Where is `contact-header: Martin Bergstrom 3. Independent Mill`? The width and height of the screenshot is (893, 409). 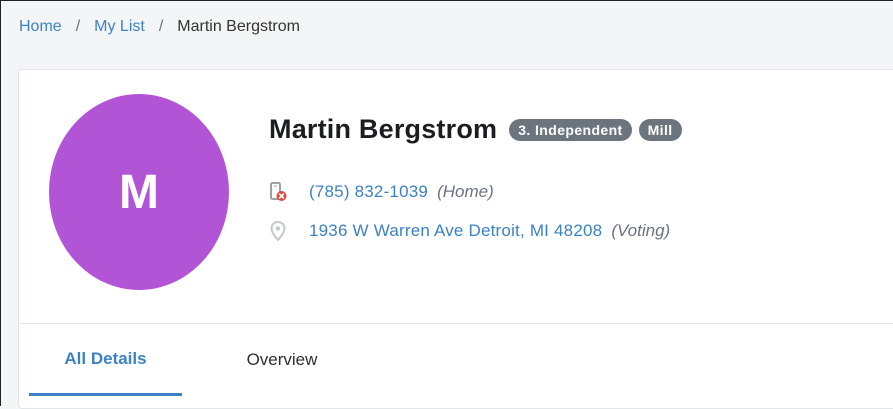 contact-header: Martin Bergstrom 3. Independent Mill is located at coordinates (475, 129).